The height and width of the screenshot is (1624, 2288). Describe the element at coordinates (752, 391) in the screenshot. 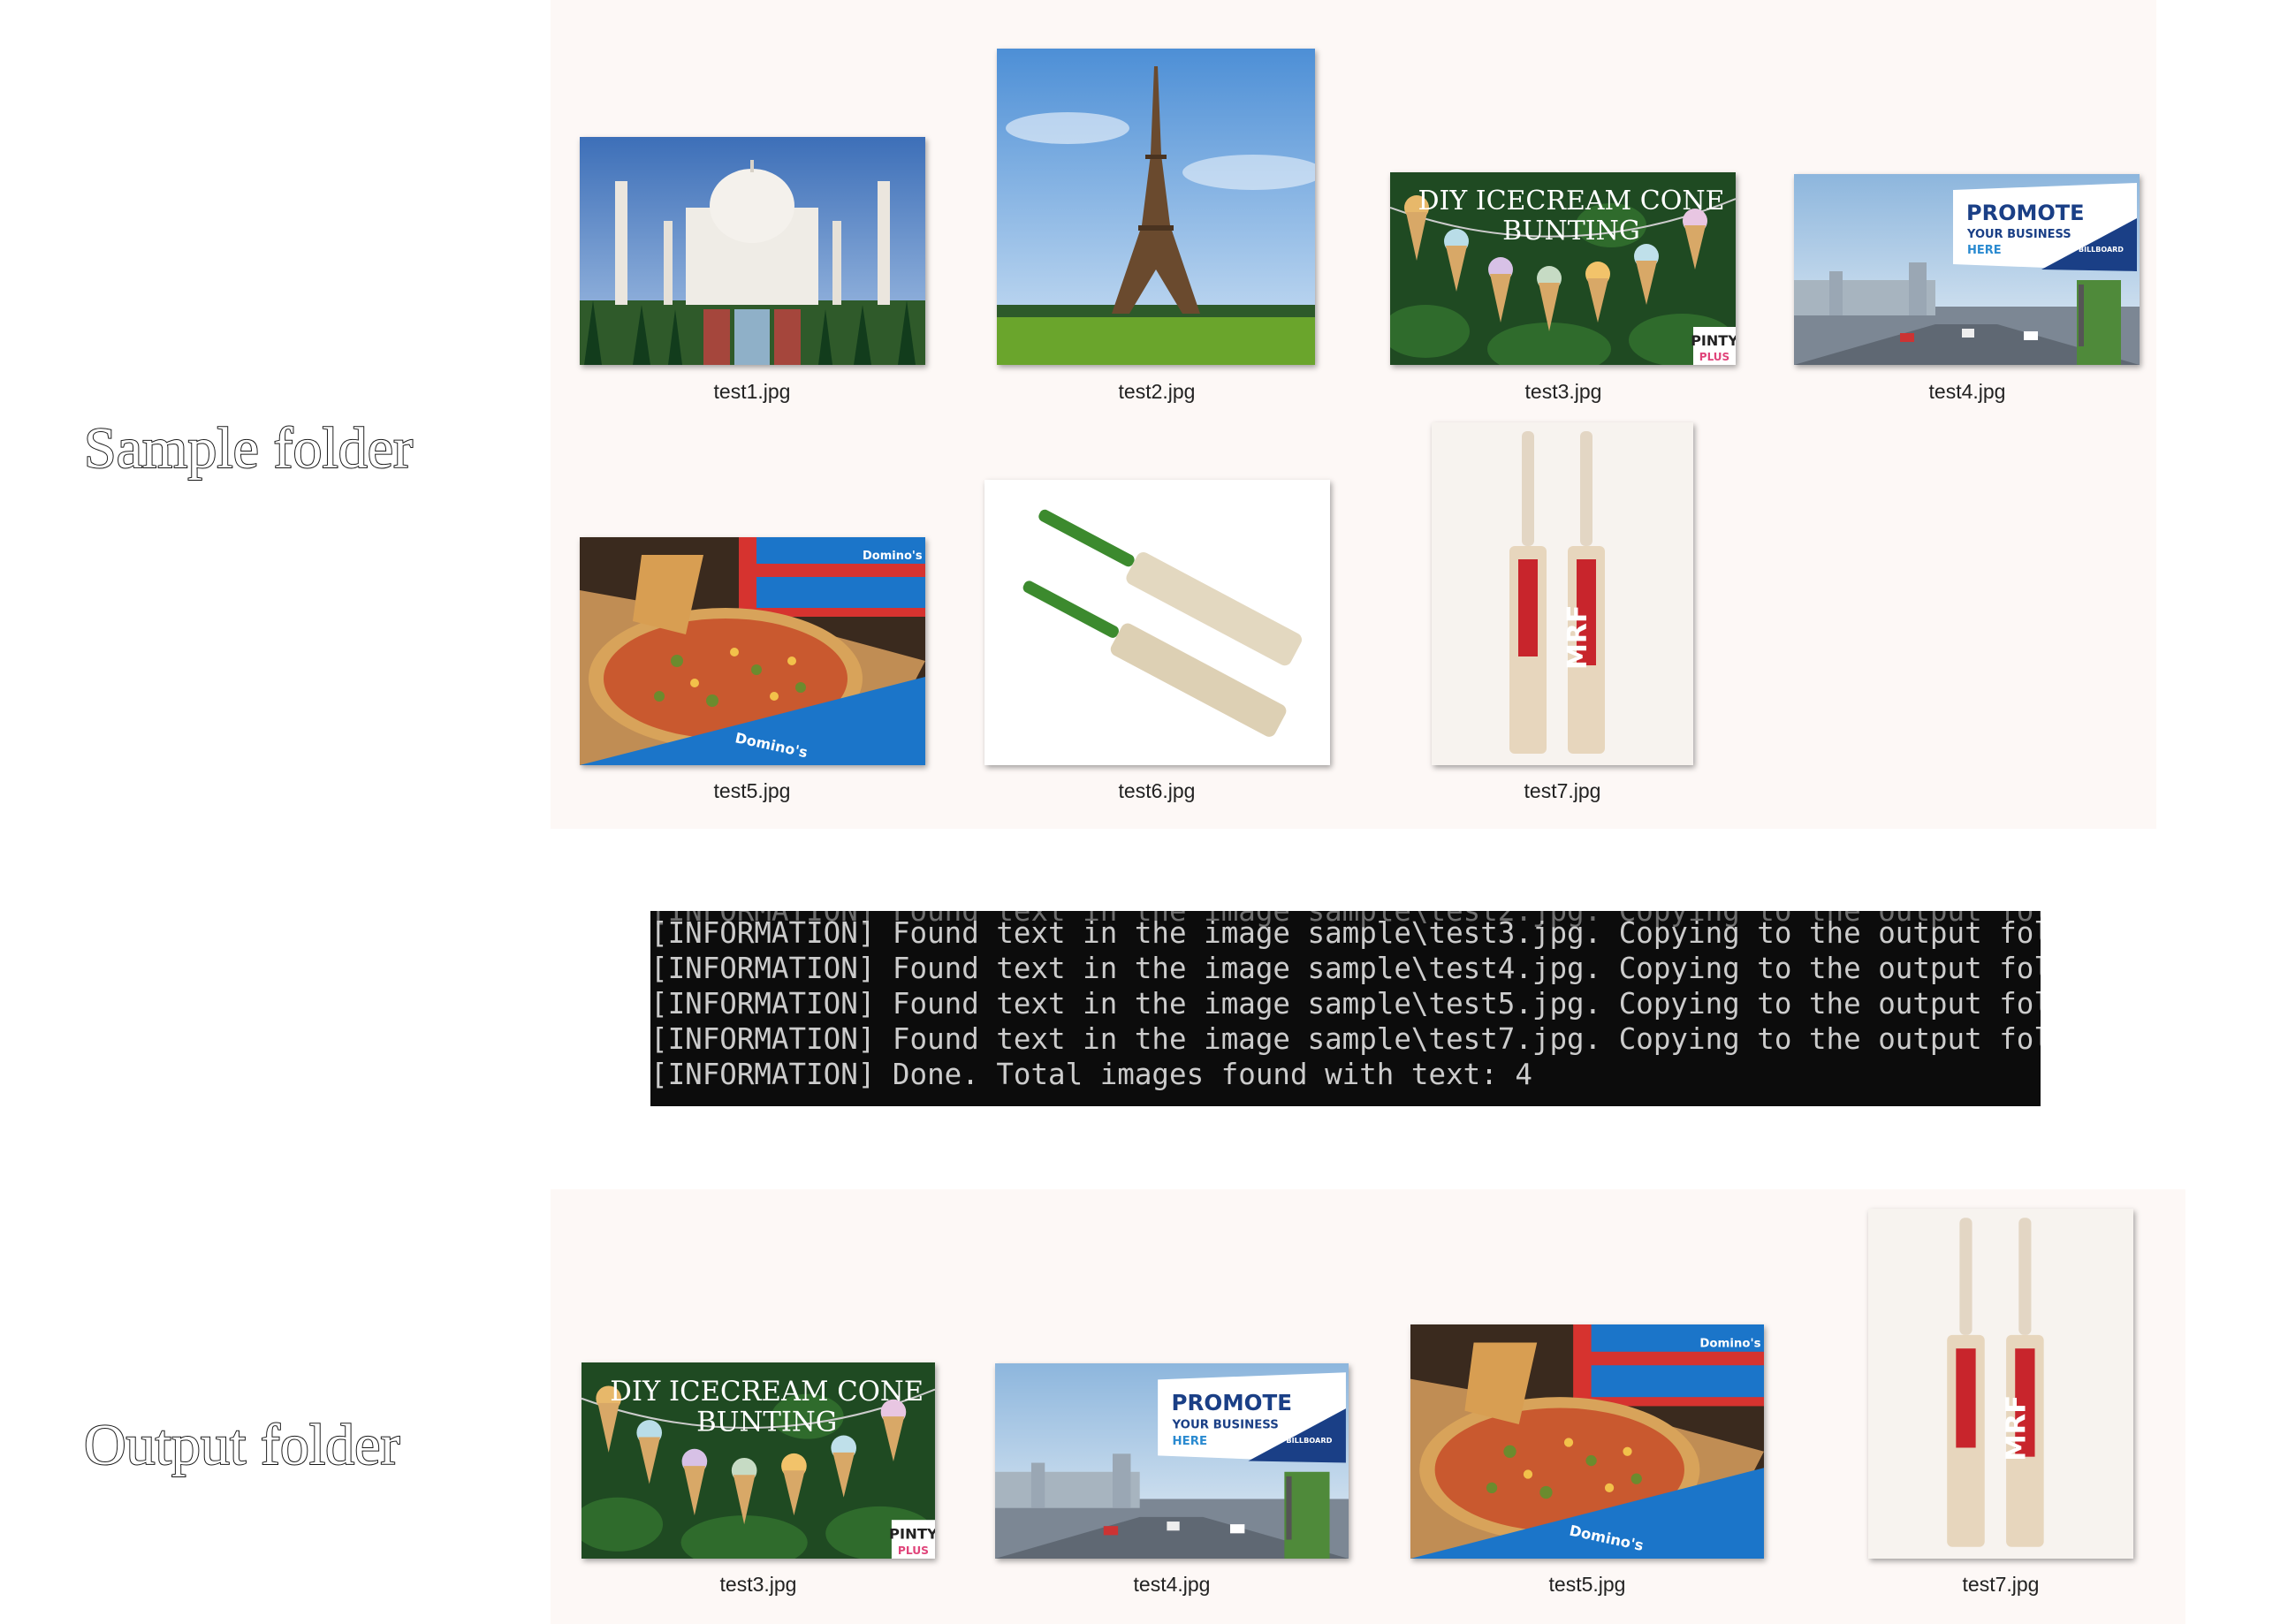

I see `file-name-test1: test1.jpg` at that location.